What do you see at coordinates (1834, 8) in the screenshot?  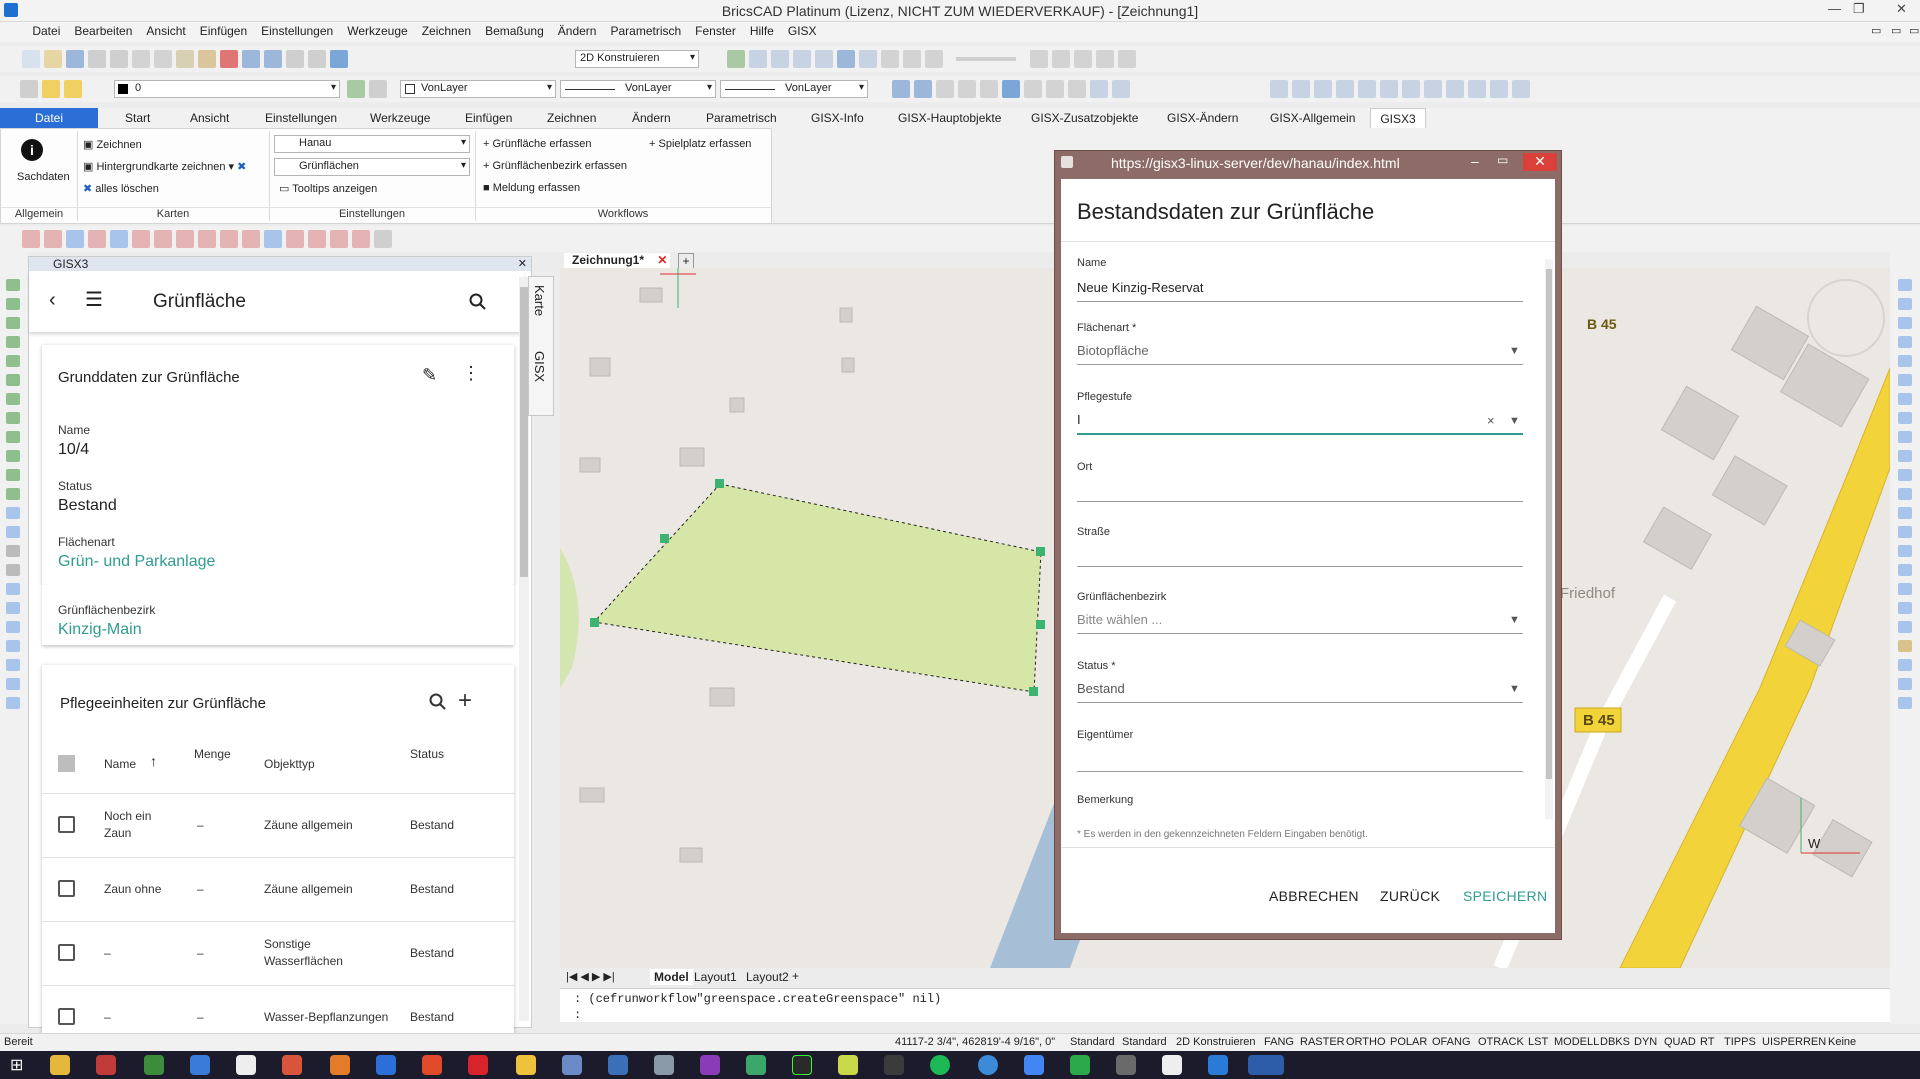 I see `minimize-icon: —` at bounding box center [1834, 8].